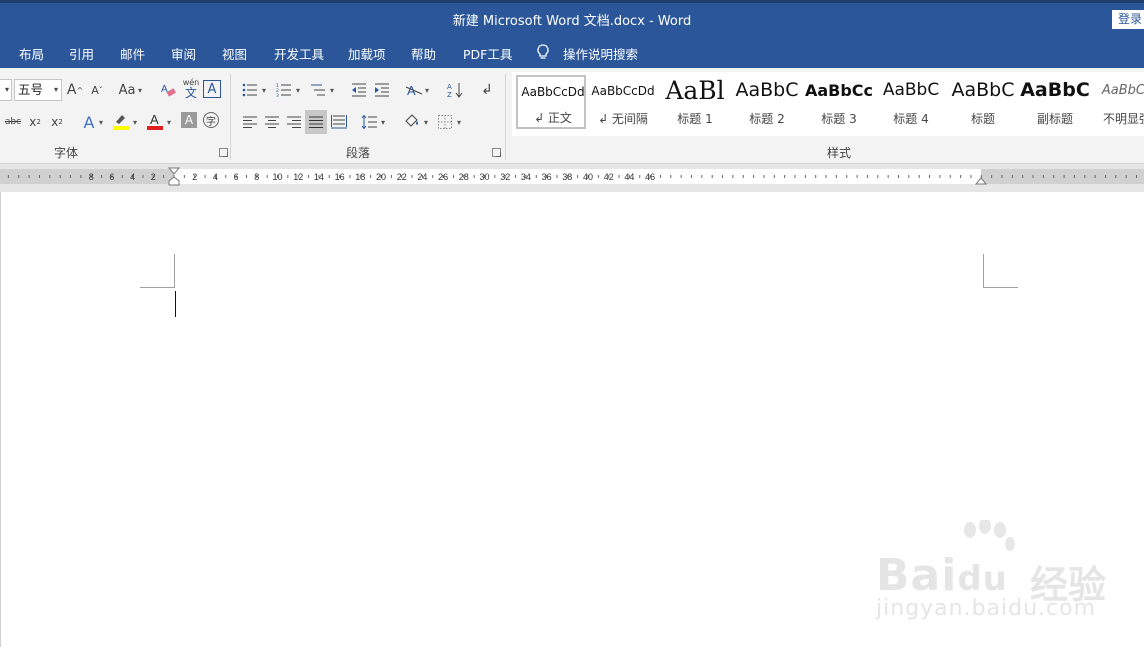 The height and width of the screenshot is (647, 1144). Describe the element at coordinates (572, 1) in the screenshot. I see `window-top-strip` at that location.